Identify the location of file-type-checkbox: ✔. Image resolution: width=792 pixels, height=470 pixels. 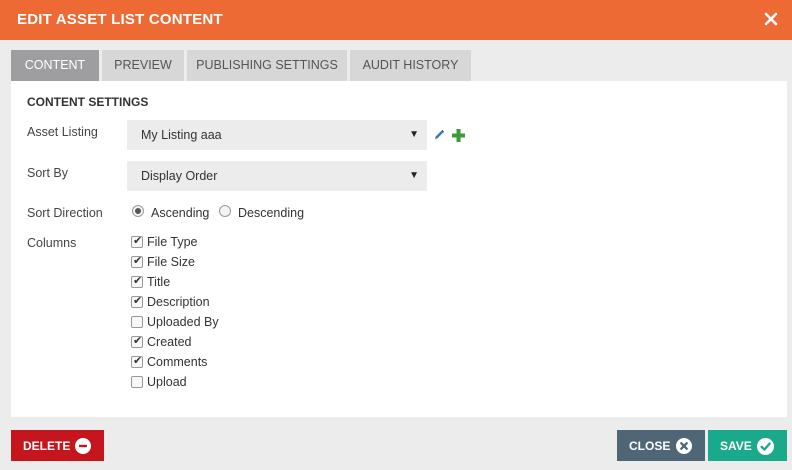
(137, 241).